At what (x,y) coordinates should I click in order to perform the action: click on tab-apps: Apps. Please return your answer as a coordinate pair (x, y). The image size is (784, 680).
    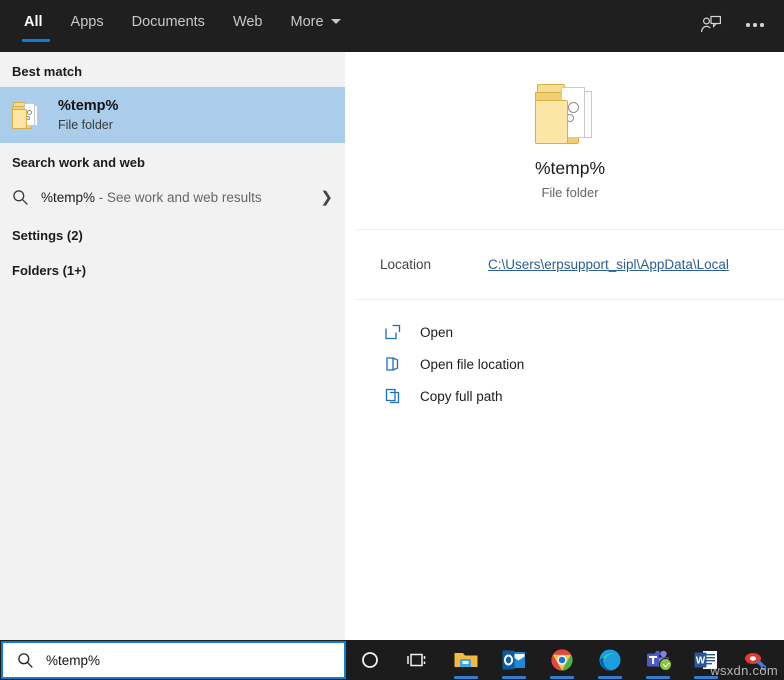
    Looking at the image, I should click on (87, 26).